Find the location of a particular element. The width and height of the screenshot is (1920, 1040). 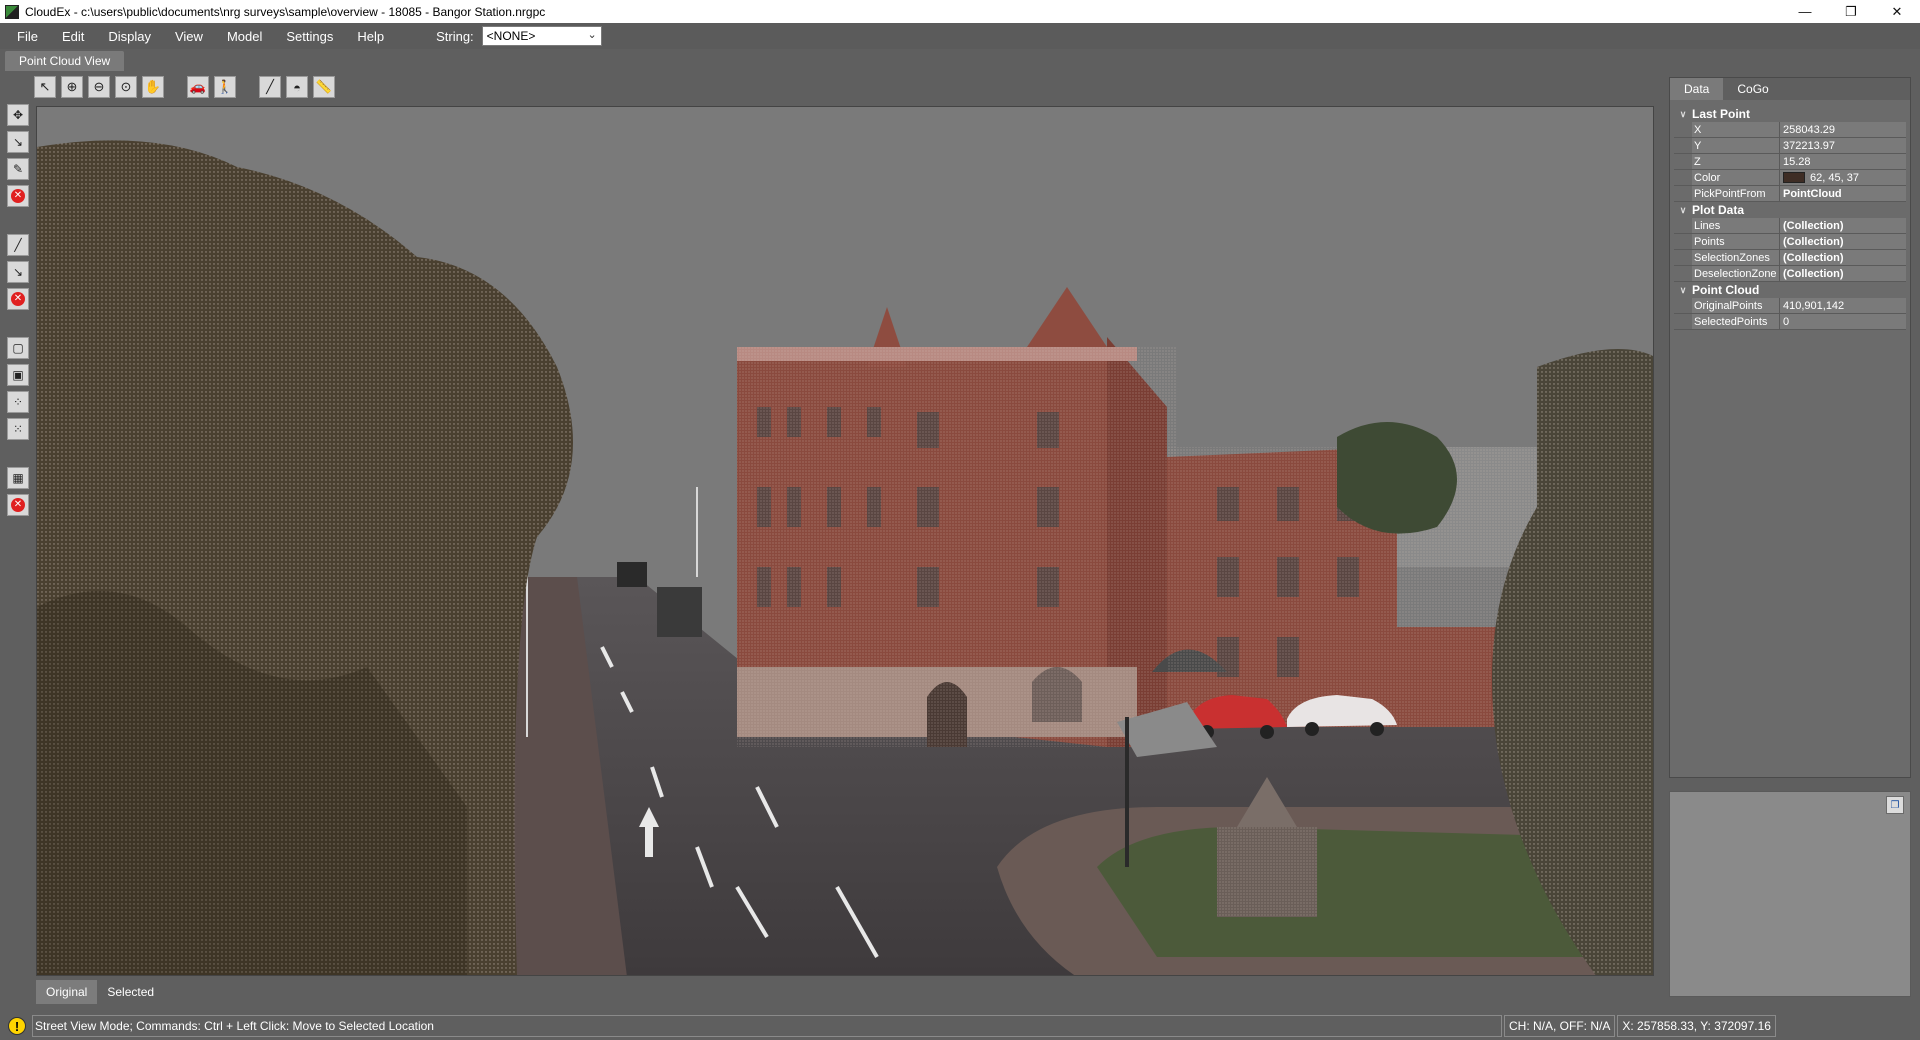

property-name: SelectionZones is located at coordinates (1736, 257).